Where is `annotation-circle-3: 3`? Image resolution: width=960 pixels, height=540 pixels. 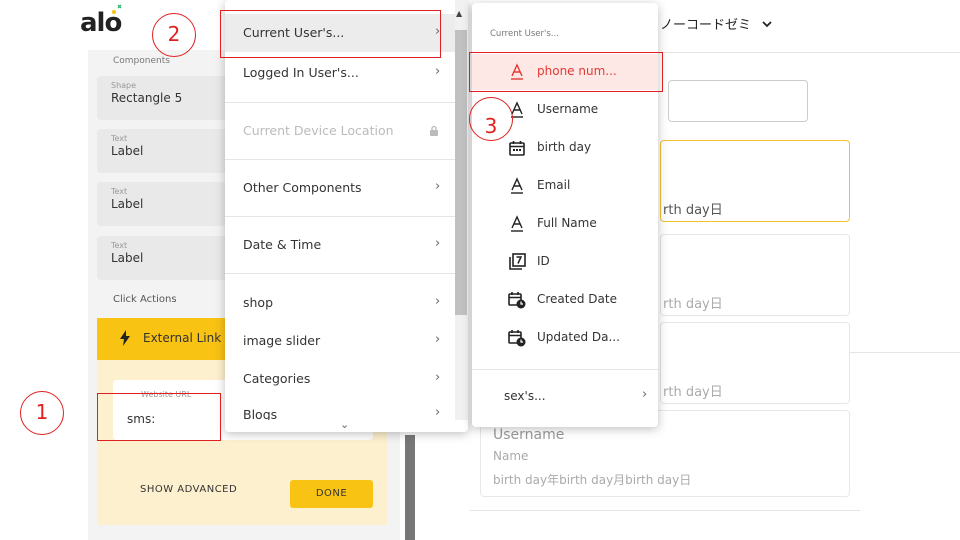
annotation-circle-3: 3 is located at coordinates (491, 119).